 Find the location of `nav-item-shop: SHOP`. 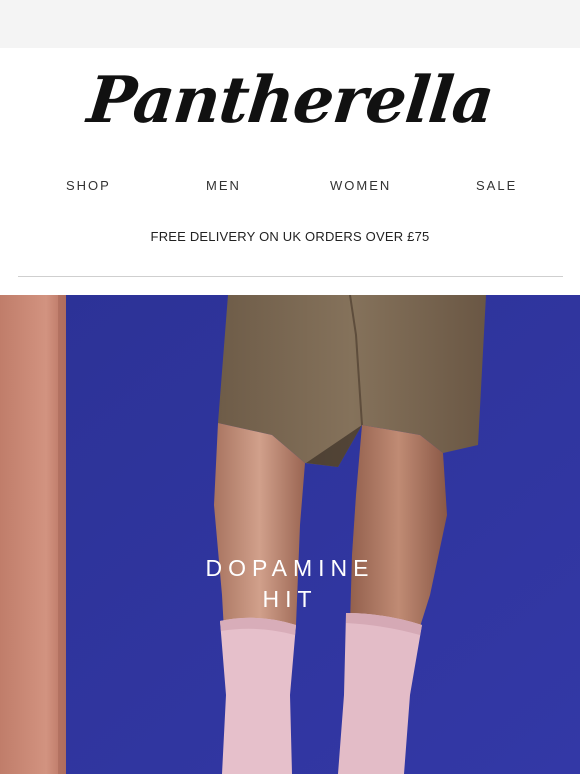

nav-item-shop: SHOP is located at coordinates (88, 185).